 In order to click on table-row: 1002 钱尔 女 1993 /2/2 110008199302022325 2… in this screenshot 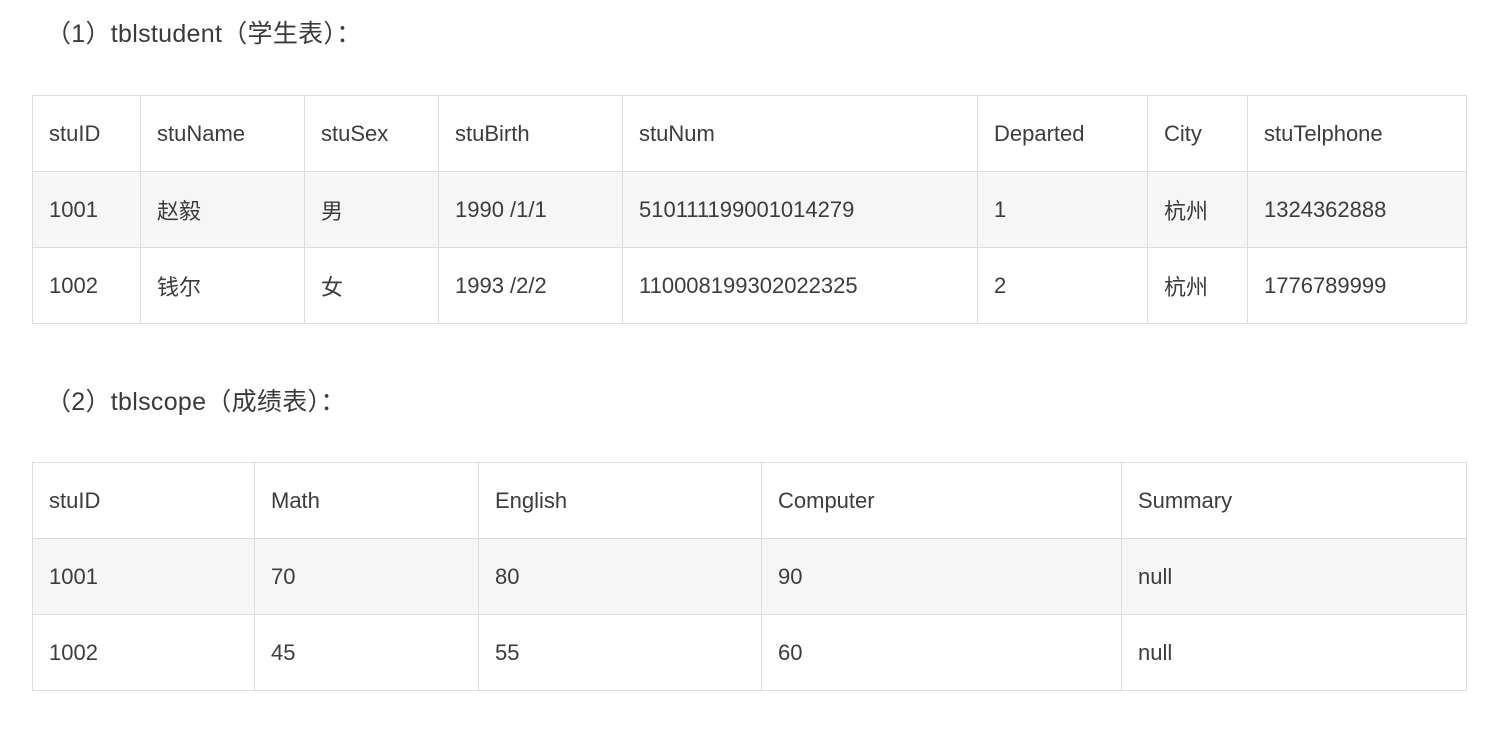, I will do `click(749, 285)`.